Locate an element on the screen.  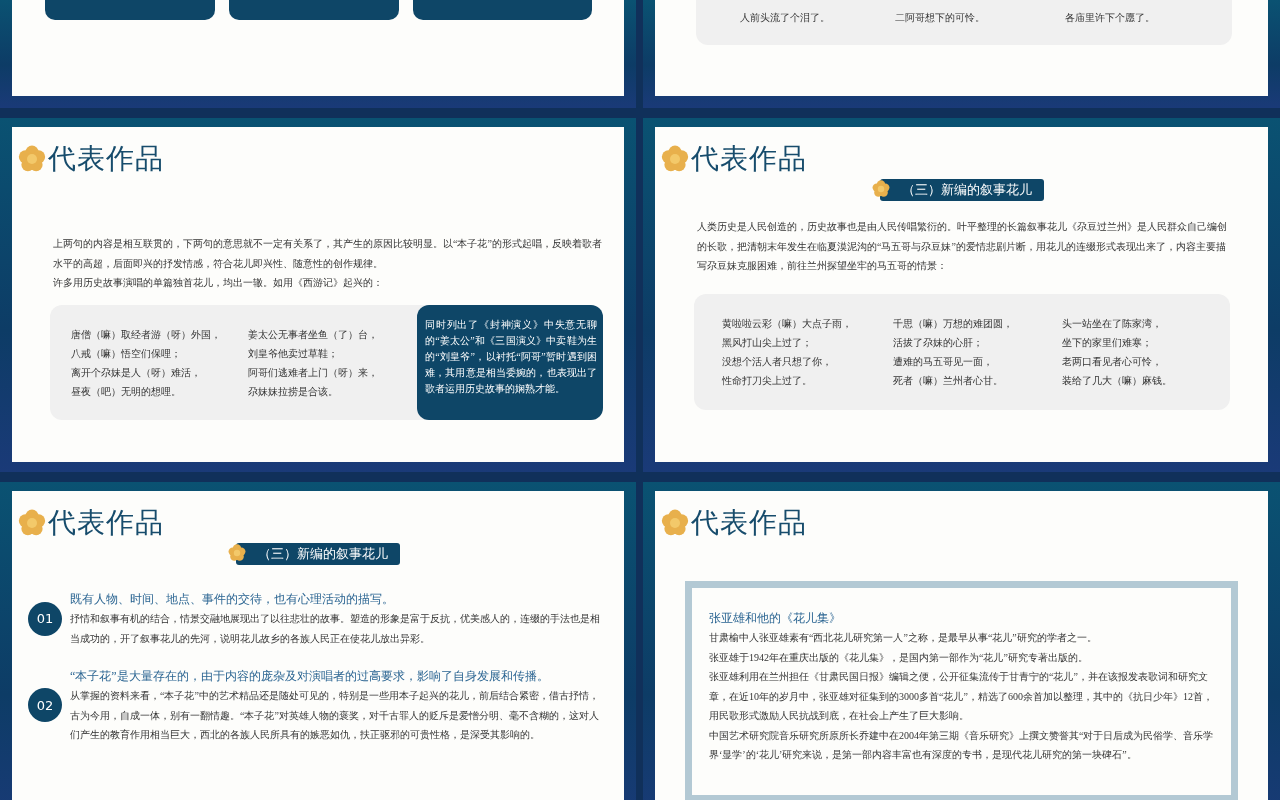
verse-line: 各庙里许下个愿了。 is located at coordinates (1110, 18).